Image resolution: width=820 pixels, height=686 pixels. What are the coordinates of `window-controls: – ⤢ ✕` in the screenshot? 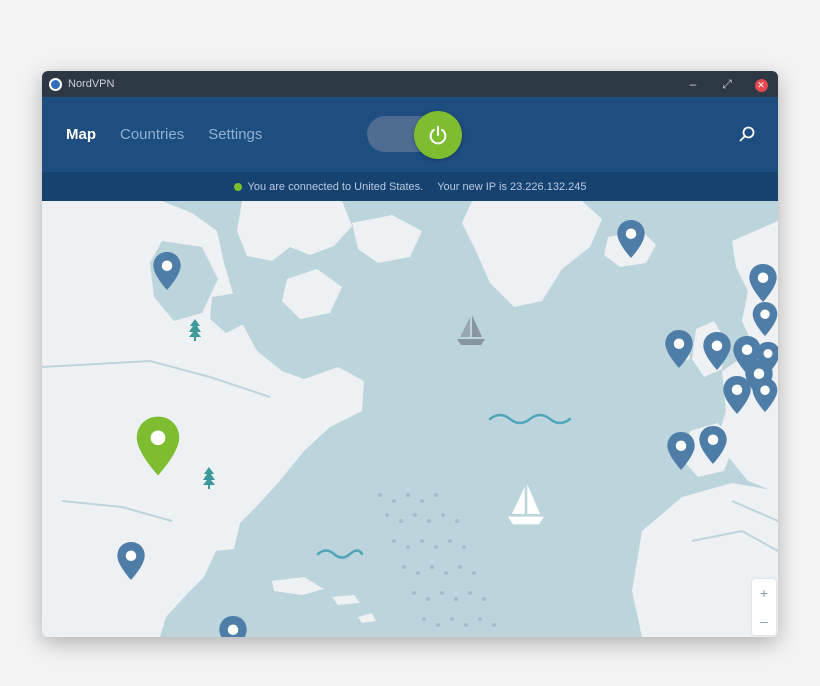 It's located at (727, 84).